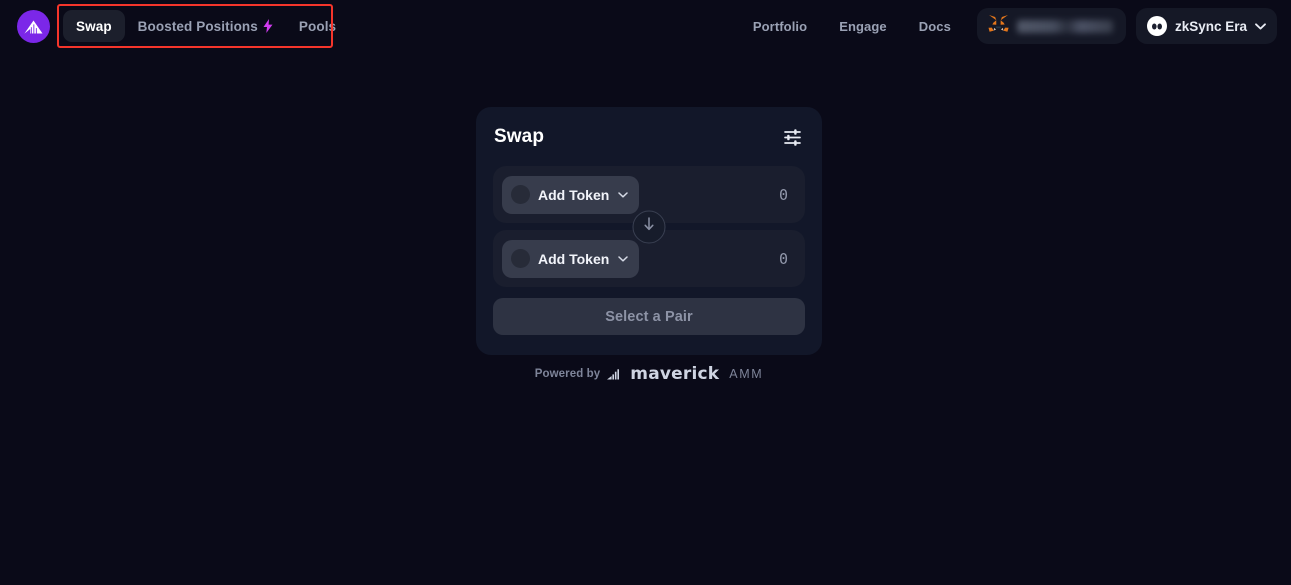 This screenshot has height=585, width=1291. I want to click on swap-direction-button, so click(649, 226).